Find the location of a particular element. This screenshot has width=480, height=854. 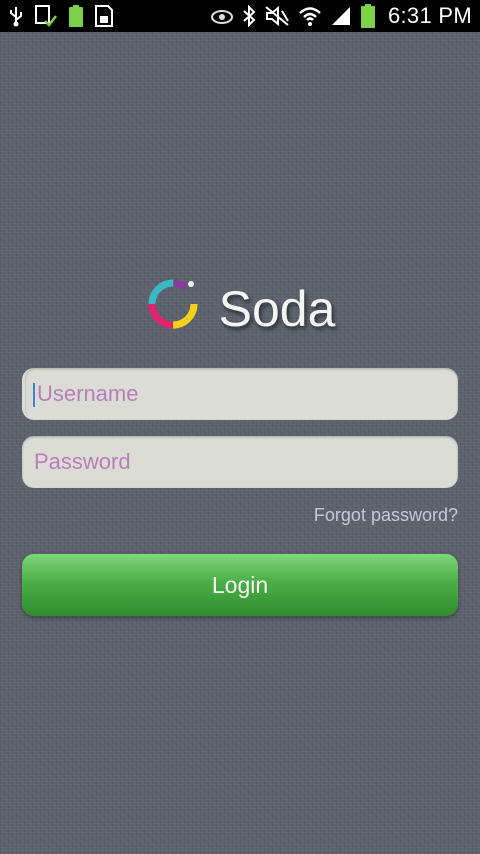

status-bar-notifications is located at coordinates (61, 16).